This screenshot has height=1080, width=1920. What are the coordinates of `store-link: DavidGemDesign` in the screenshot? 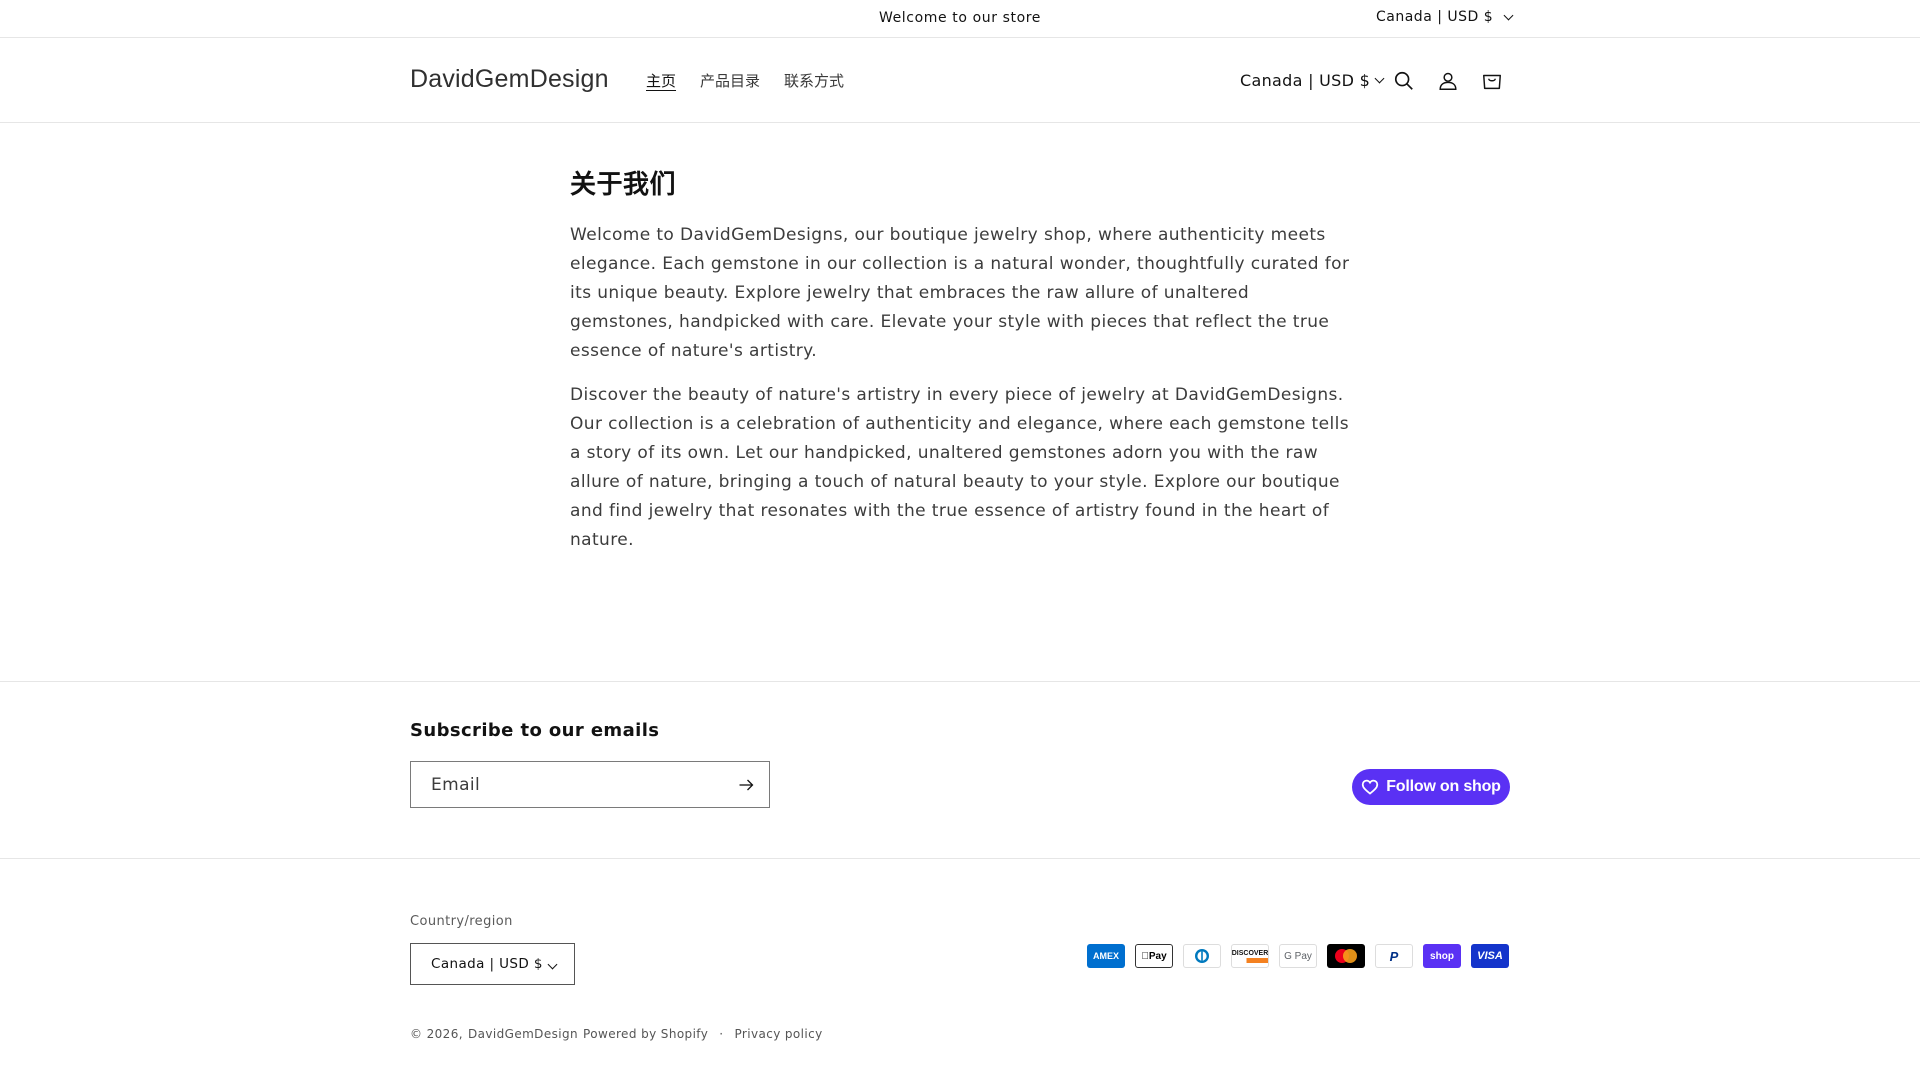 It's located at (523, 1034).